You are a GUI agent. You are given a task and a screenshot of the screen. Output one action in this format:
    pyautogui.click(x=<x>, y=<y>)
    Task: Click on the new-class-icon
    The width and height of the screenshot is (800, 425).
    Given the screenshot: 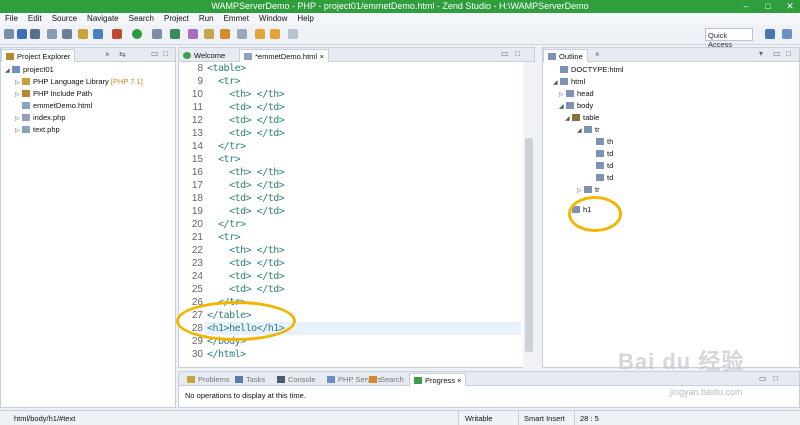 What is the action you would take?
    pyautogui.click(x=193, y=34)
    